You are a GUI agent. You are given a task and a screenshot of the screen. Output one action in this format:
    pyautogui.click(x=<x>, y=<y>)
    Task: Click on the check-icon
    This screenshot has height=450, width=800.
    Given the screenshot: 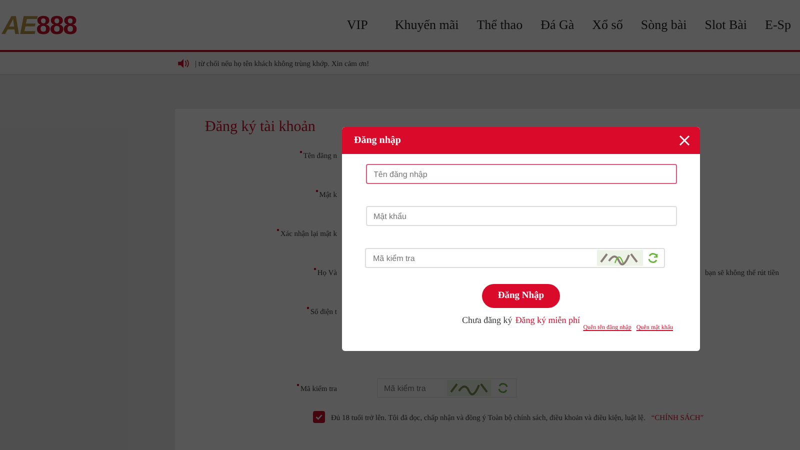 What is the action you would take?
    pyautogui.click(x=319, y=417)
    